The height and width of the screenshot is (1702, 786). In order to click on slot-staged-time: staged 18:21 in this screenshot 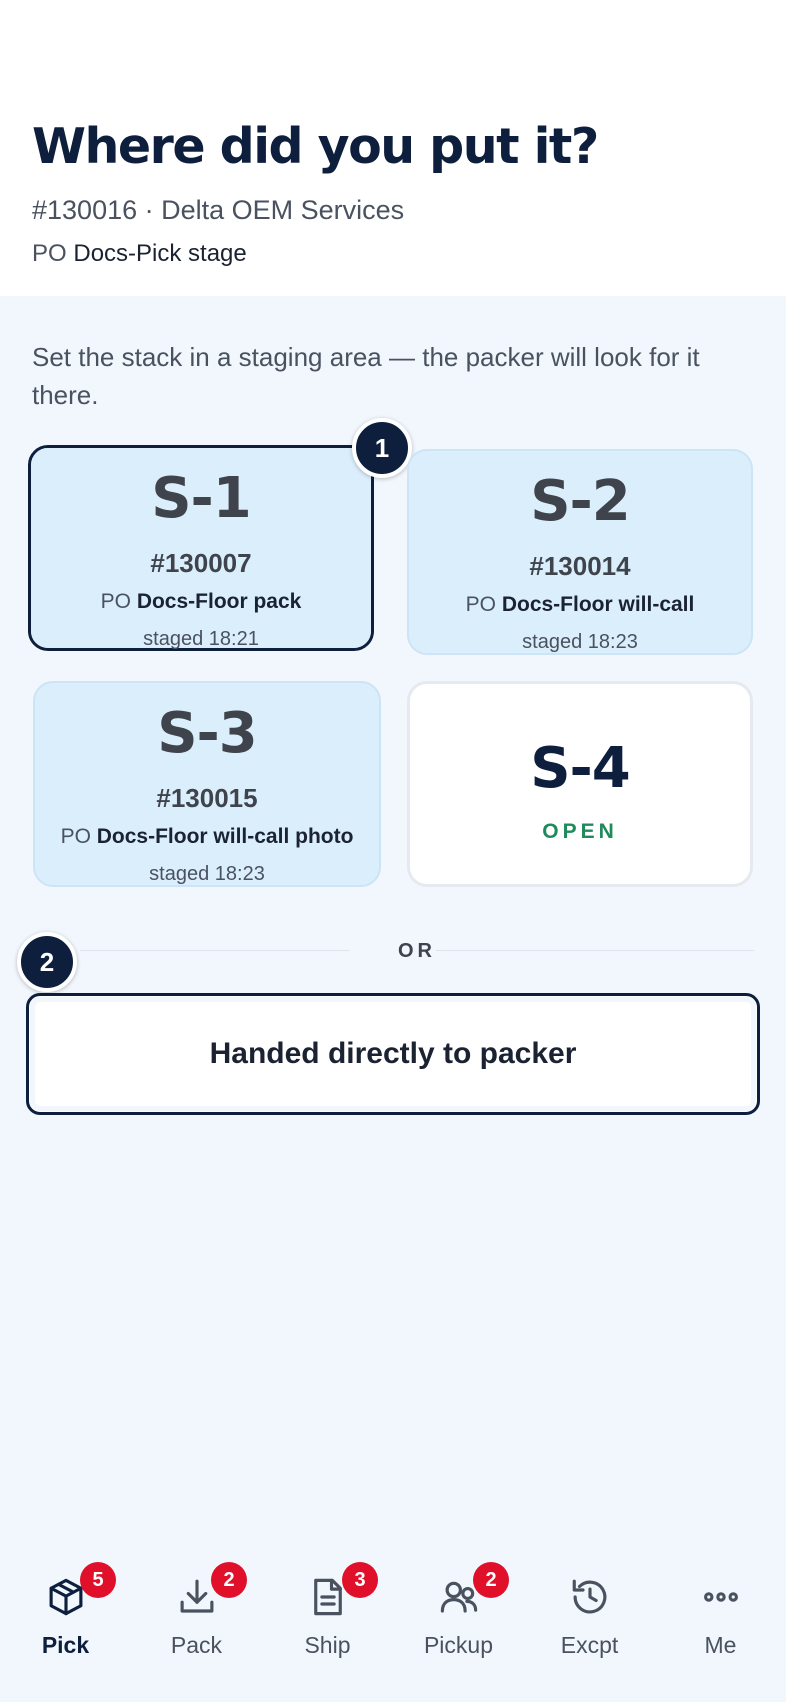, I will do `click(201, 639)`.